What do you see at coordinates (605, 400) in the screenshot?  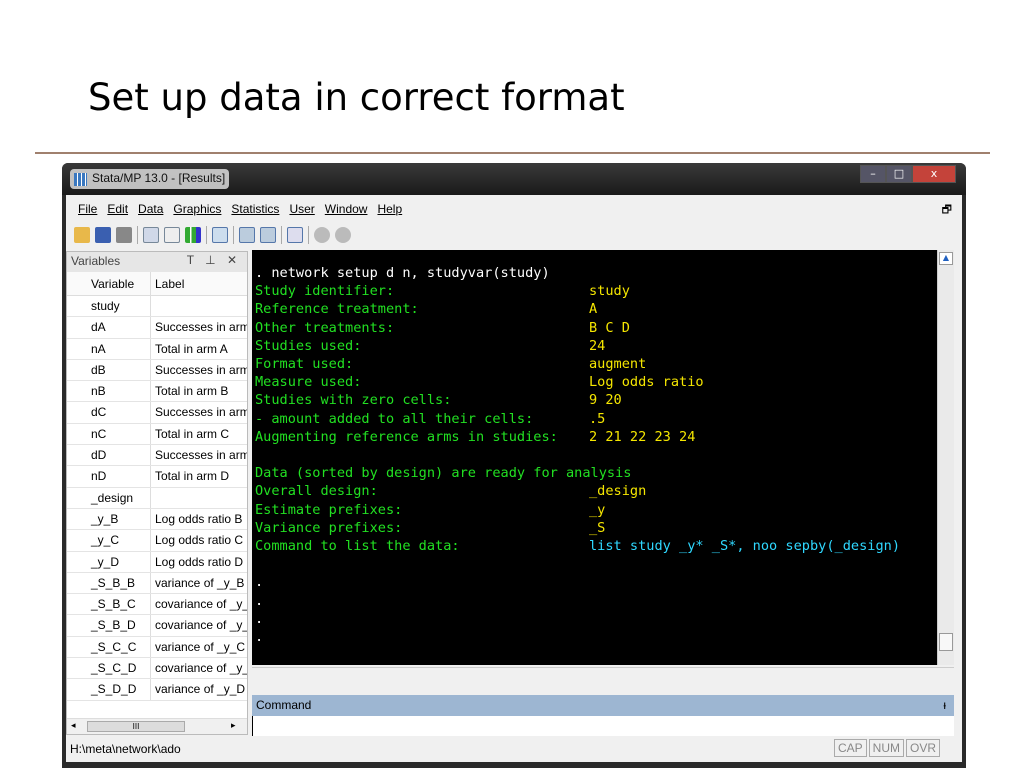 I see `result-value: 9 20` at bounding box center [605, 400].